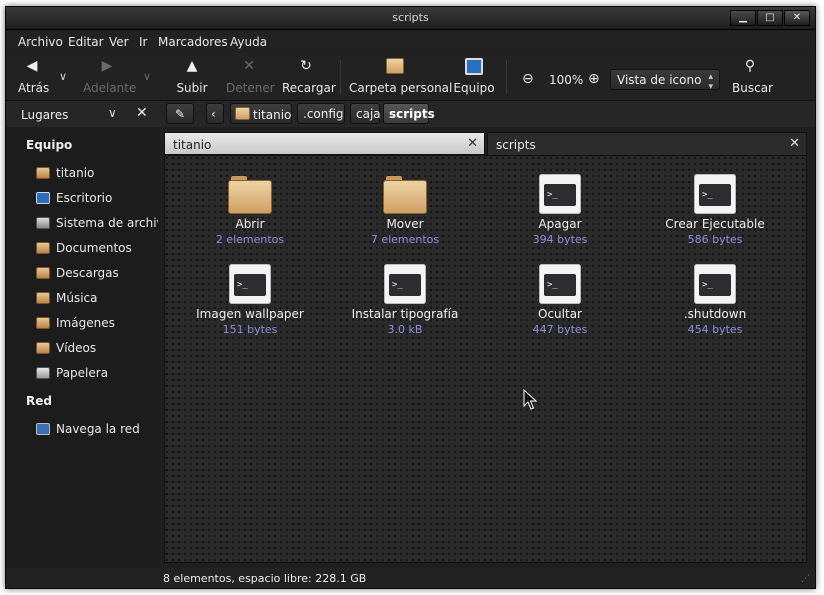 The height and width of the screenshot is (595, 824). Describe the element at coordinates (806, 579) in the screenshot. I see `resize-grip-icon: ⋰` at that location.